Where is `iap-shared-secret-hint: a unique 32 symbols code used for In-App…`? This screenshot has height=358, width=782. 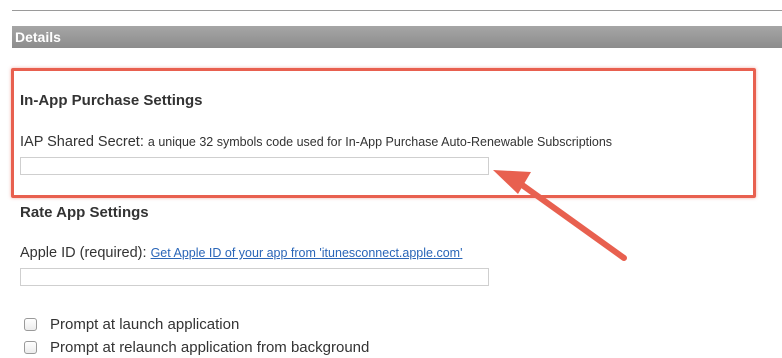
iap-shared-secret-hint: a unique 32 symbols code used for In-App… is located at coordinates (380, 142).